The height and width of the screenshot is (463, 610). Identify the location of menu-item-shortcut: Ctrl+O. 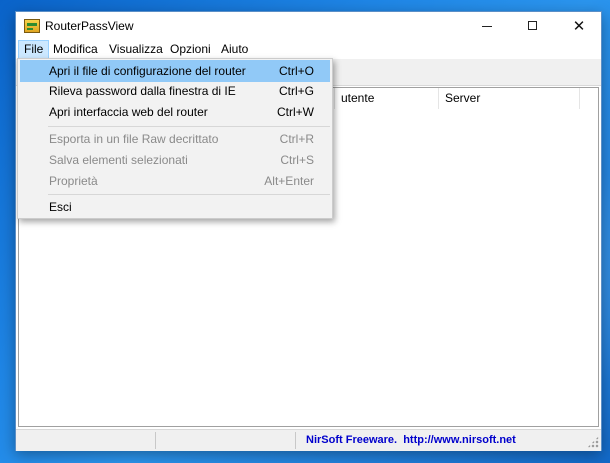
(296, 71).